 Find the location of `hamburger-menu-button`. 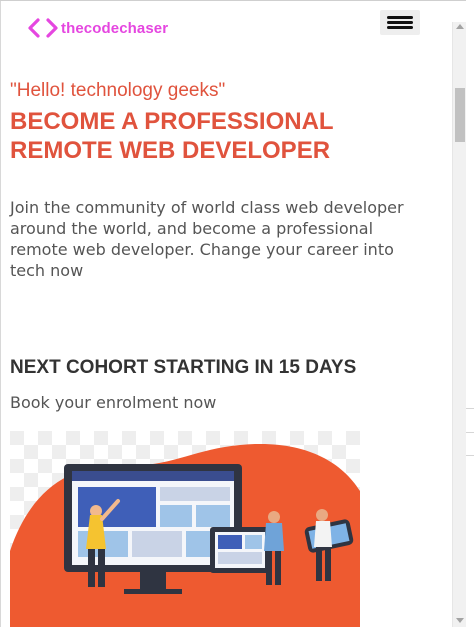

hamburger-menu-button is located at coordinates (400, 22).